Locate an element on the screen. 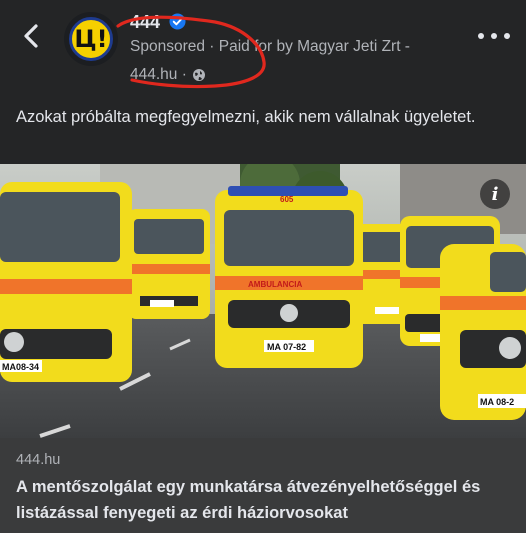 This screenshot has width=526, height=533. plate-center: MA 07-82 is located at coordinates (286, 347).